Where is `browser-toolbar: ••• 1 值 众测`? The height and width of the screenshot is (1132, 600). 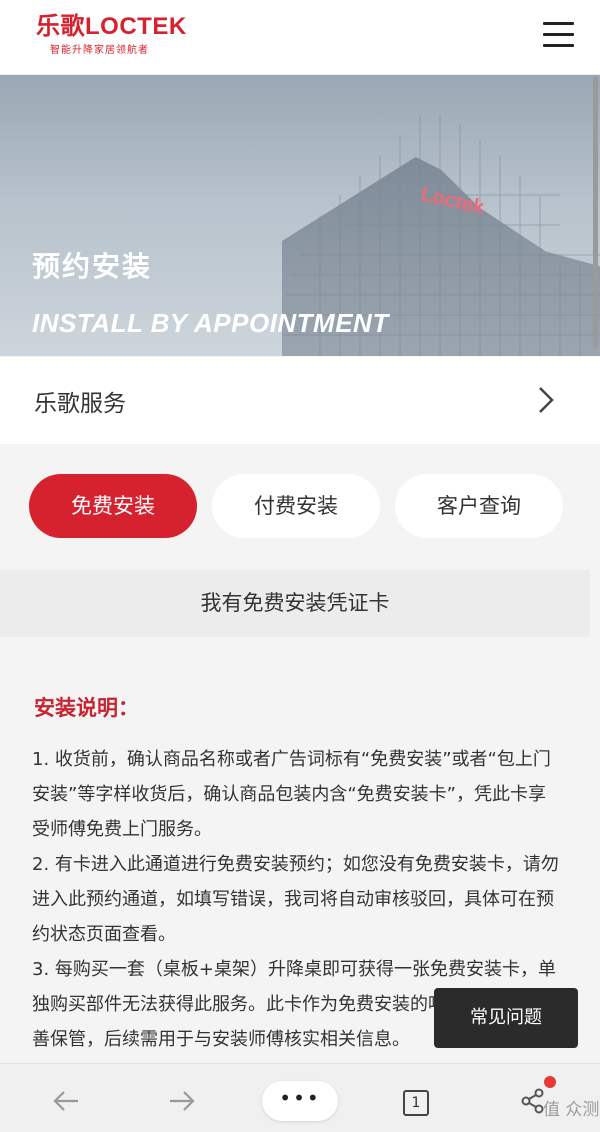 browser-toolbar: ••• 1 值 众测 is located at coordinates (300, 1097).